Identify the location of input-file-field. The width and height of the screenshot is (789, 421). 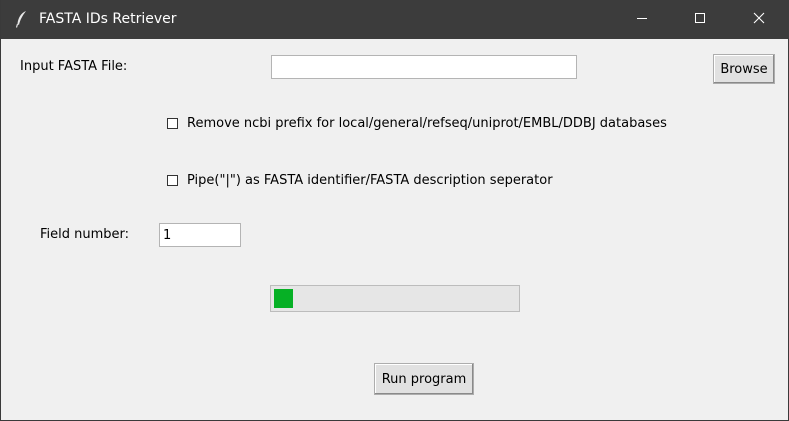
(424, 67).